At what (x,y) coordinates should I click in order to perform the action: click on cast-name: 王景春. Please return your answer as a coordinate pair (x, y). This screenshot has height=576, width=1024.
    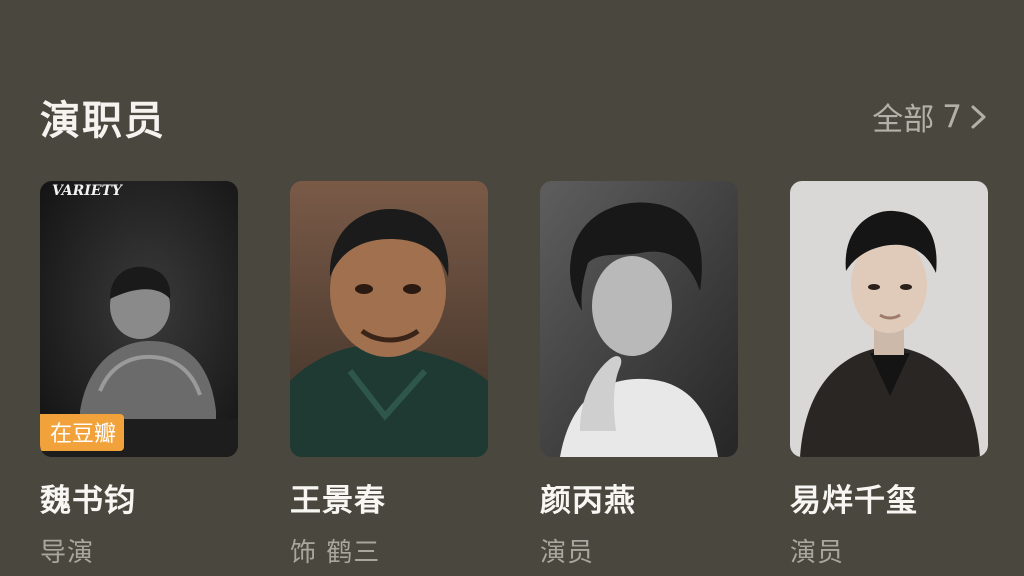
    Looking at the image, I should click on (389, 497).